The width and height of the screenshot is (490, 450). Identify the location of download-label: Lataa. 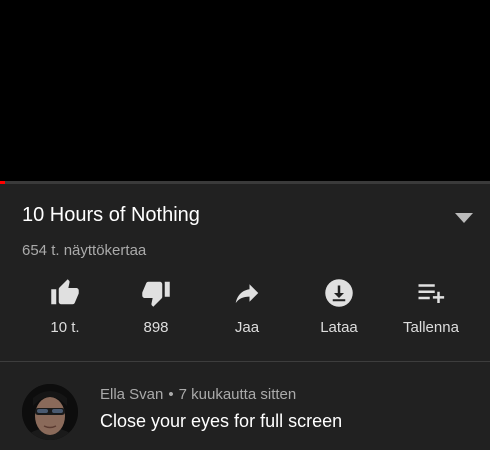
(339, 327).